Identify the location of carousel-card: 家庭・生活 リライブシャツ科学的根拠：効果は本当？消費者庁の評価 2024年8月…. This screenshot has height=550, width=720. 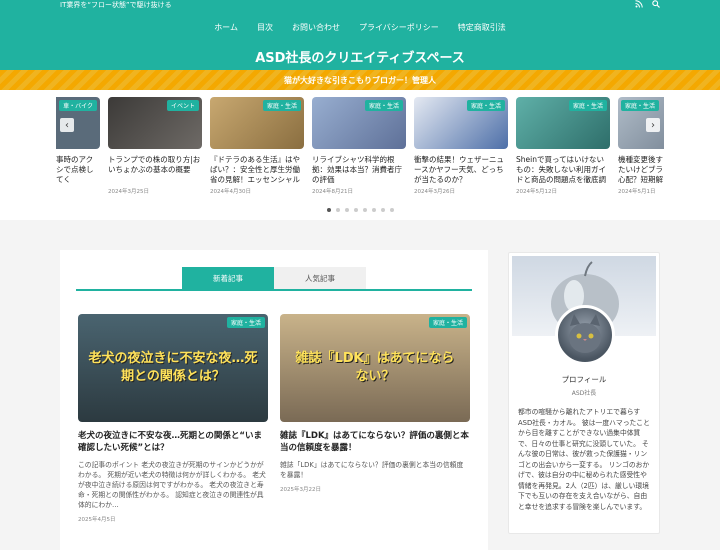
(359, 146).